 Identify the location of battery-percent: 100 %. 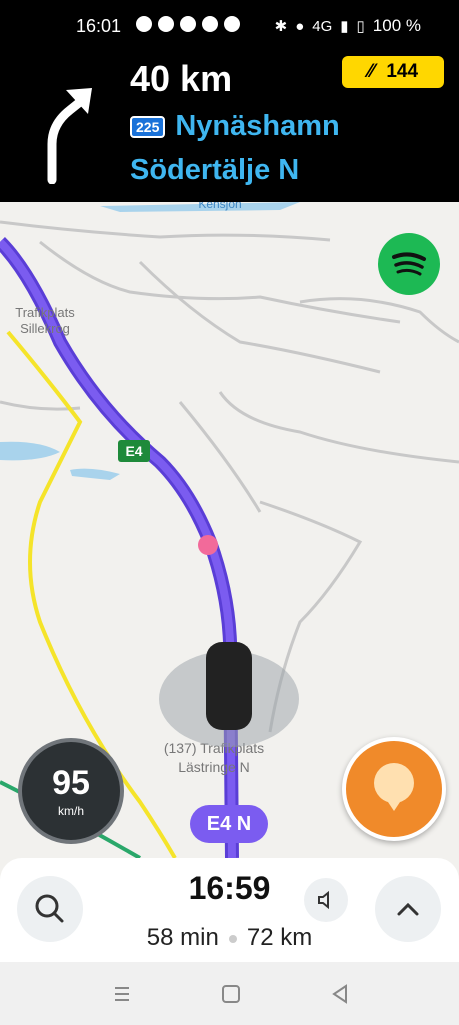
(396, 25).